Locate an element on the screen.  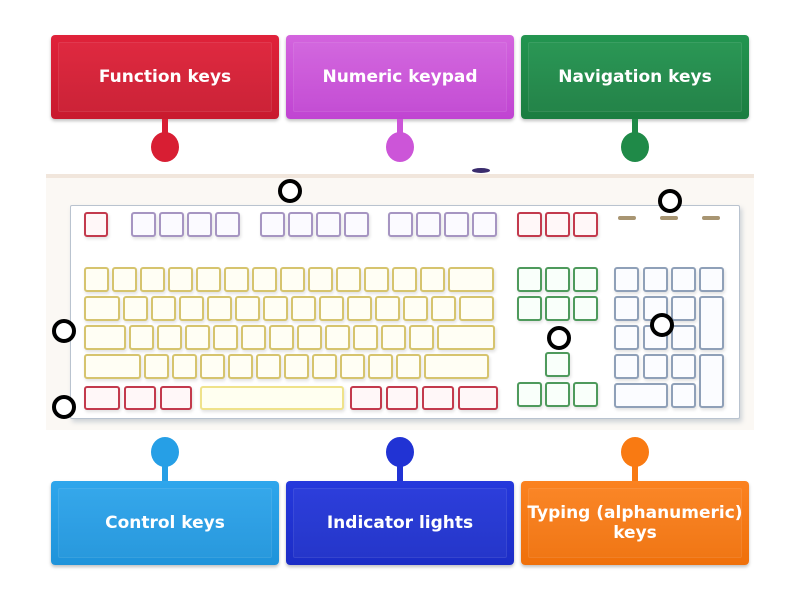
pin-shadow is located at coordinates (481, 170).